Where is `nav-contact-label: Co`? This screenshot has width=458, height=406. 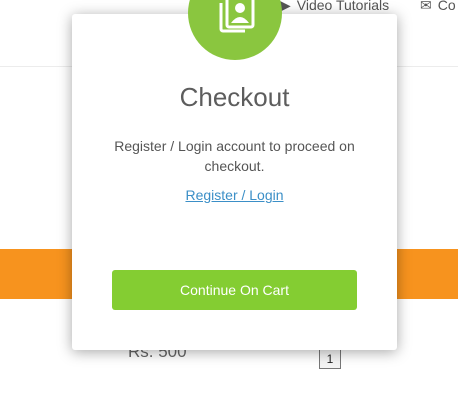 nav-contact-label: Co is located at coordinates (446, 6).